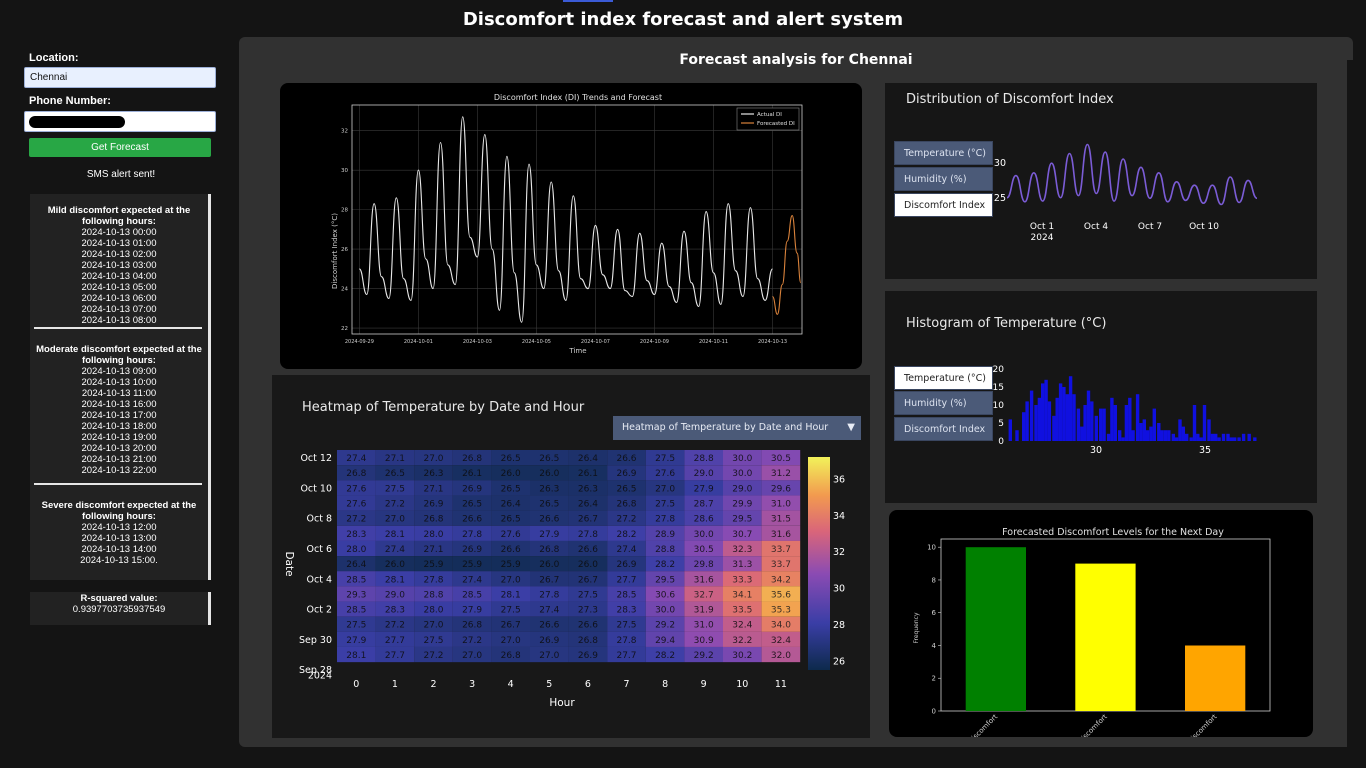 Image resolution: width=1366 pixels, height=768 pixels. I want to click on heatmap-cell-label: 26.3, so click(549, 489).